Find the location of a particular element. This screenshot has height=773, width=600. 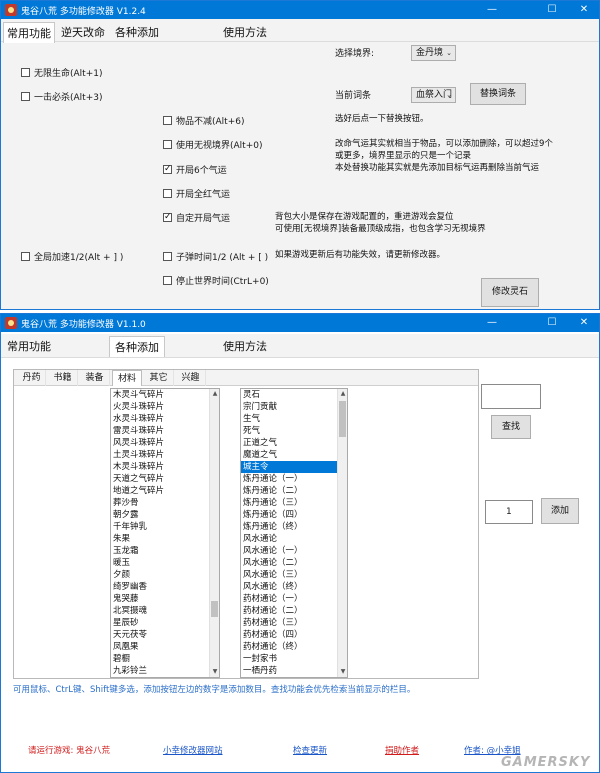

realm-dropdown: 金丹境 ⌄ is located at coordinates (433, 53).